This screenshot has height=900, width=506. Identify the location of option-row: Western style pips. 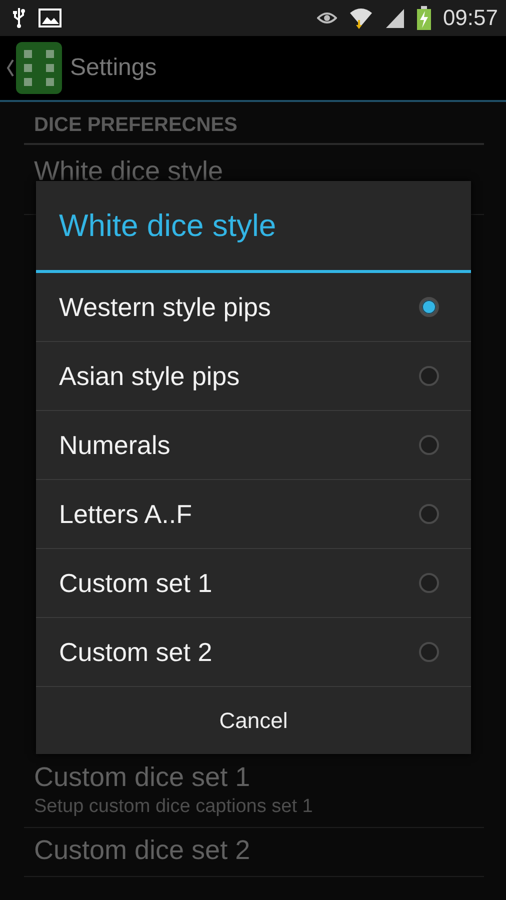
(253, 307).